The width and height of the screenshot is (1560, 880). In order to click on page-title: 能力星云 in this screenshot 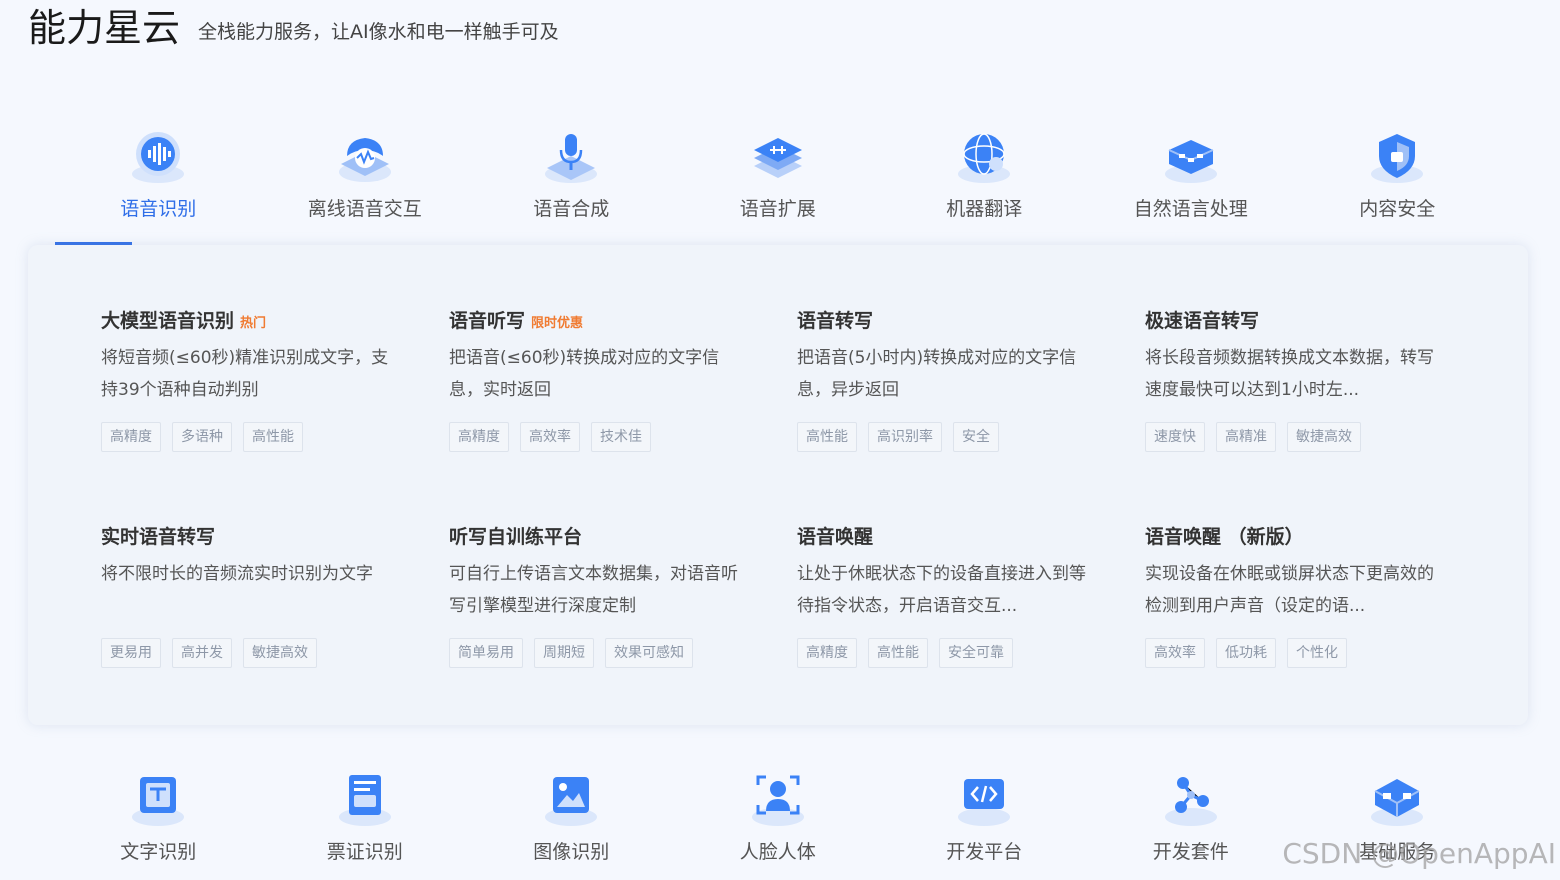, I will do `click(104, 28)`.